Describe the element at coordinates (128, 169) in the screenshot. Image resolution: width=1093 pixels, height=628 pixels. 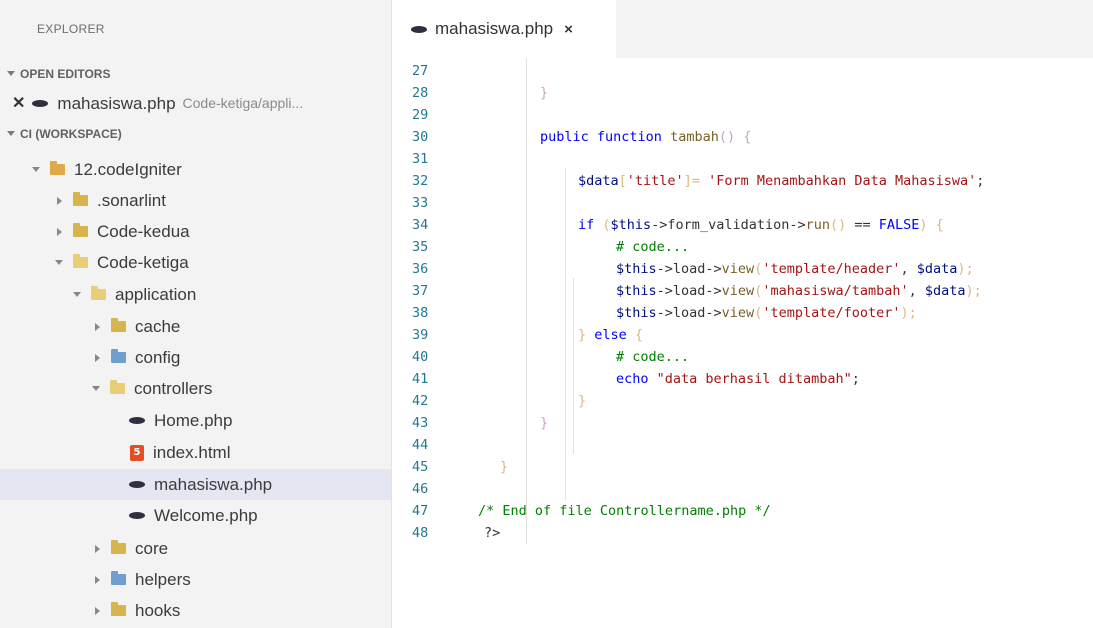
I see `tree-item-label: 12.codeIgniter` at that location.